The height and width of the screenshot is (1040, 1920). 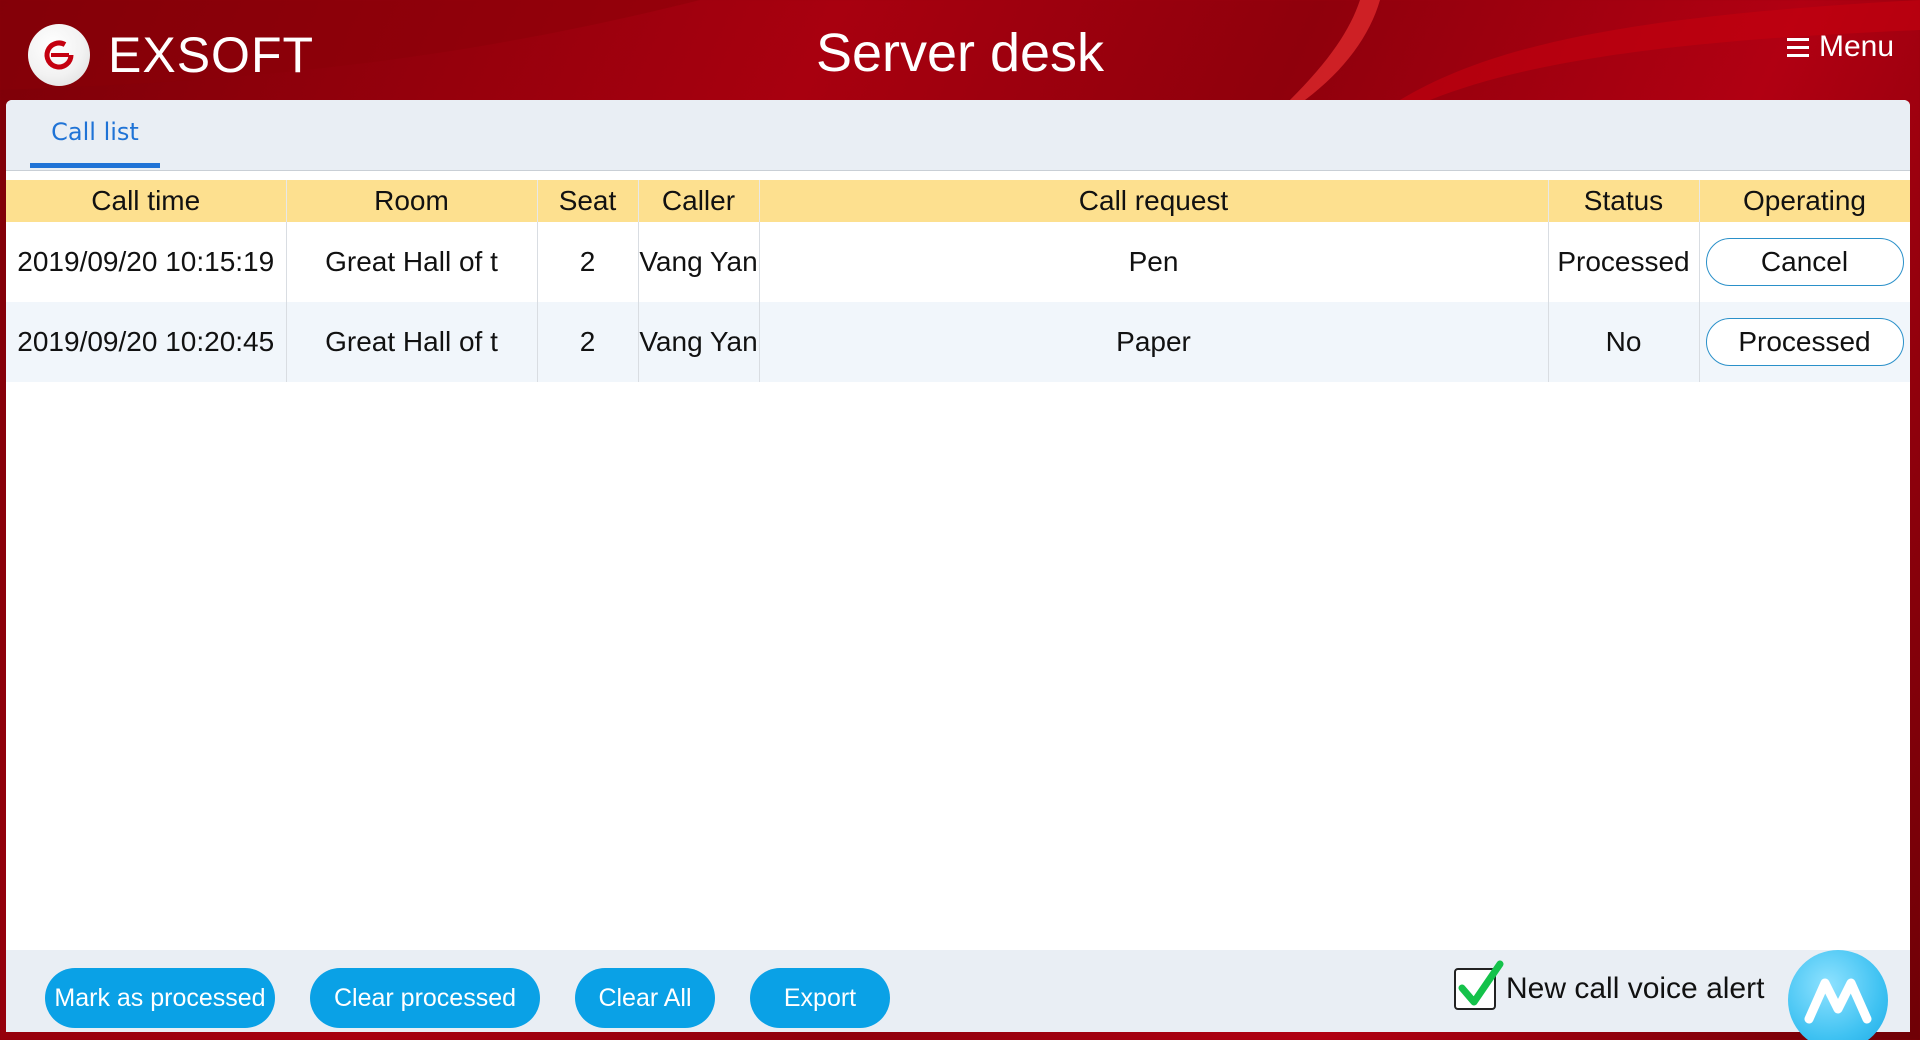 What do you see at coordinates (1804, 201) in the screenshot?
I see `column-header-operating: Operating` at bounding box center [1804, 201].